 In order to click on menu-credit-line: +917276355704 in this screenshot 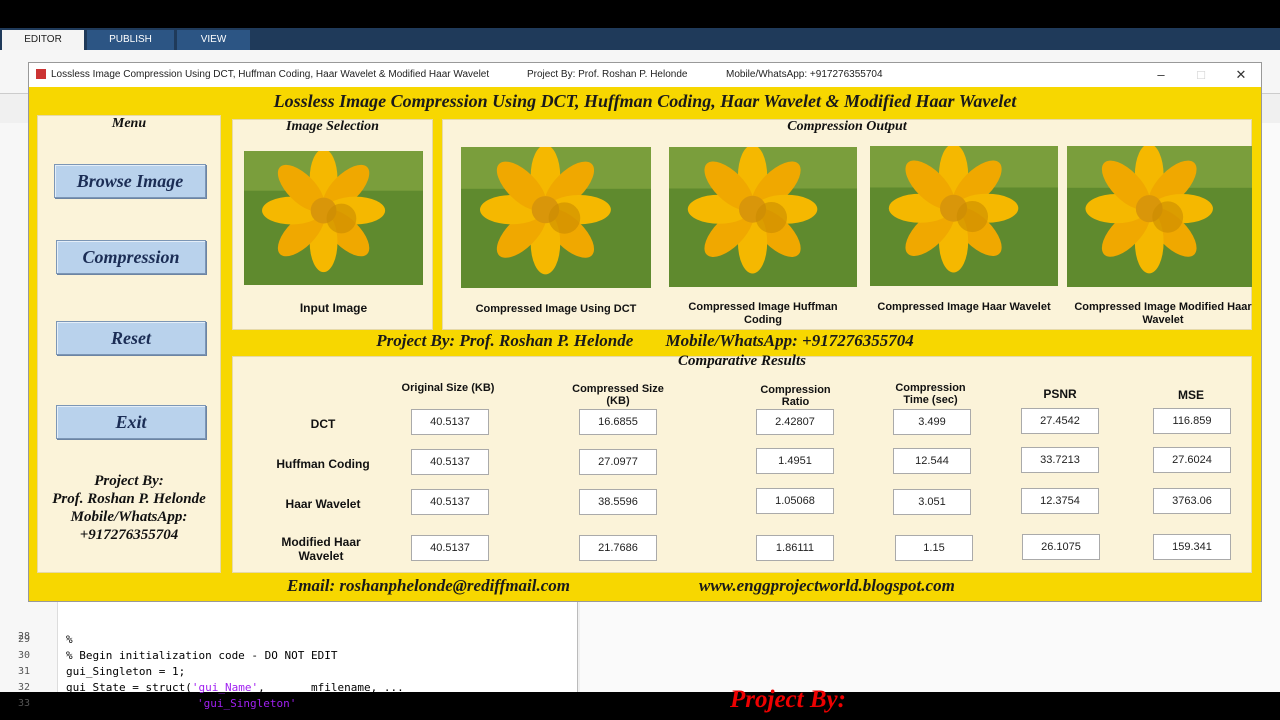, I will do `click(129, 535)`.